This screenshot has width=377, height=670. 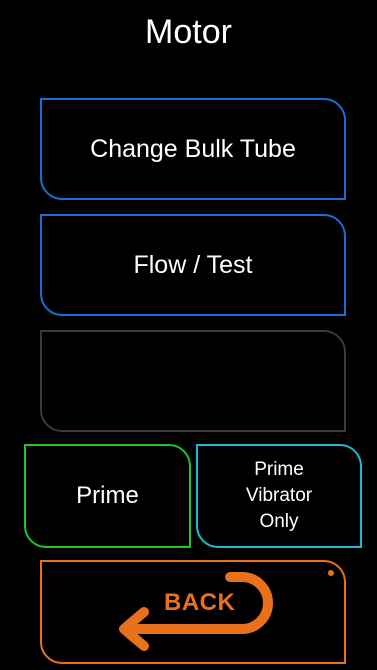 What do you see at coordinates (188, 32) in the screenshot?
I see `page-title: Motor` at bounding box center [188, 32].